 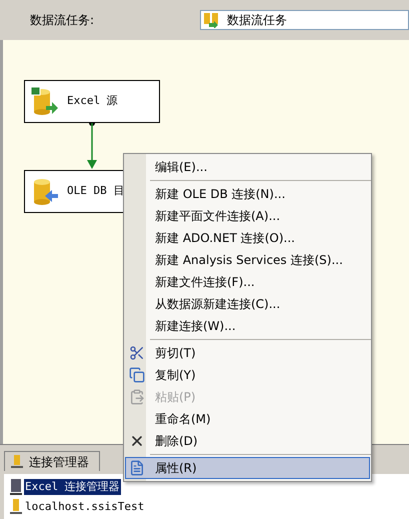 I want to click on menu-item: 删除(D), so click(x=247, y=441).